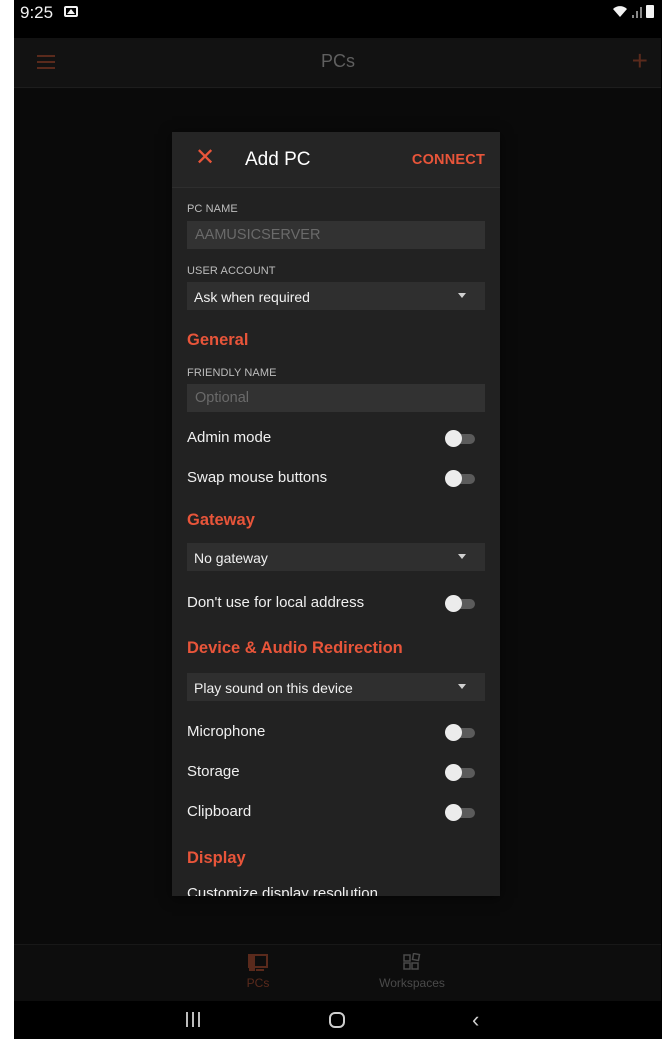 Image resolution: width=663 pixels, height=1039 pixels. Describe the element at coordinates (221, 520) in the screenshot. I see `gateway-section-title: Gateway` at that location.